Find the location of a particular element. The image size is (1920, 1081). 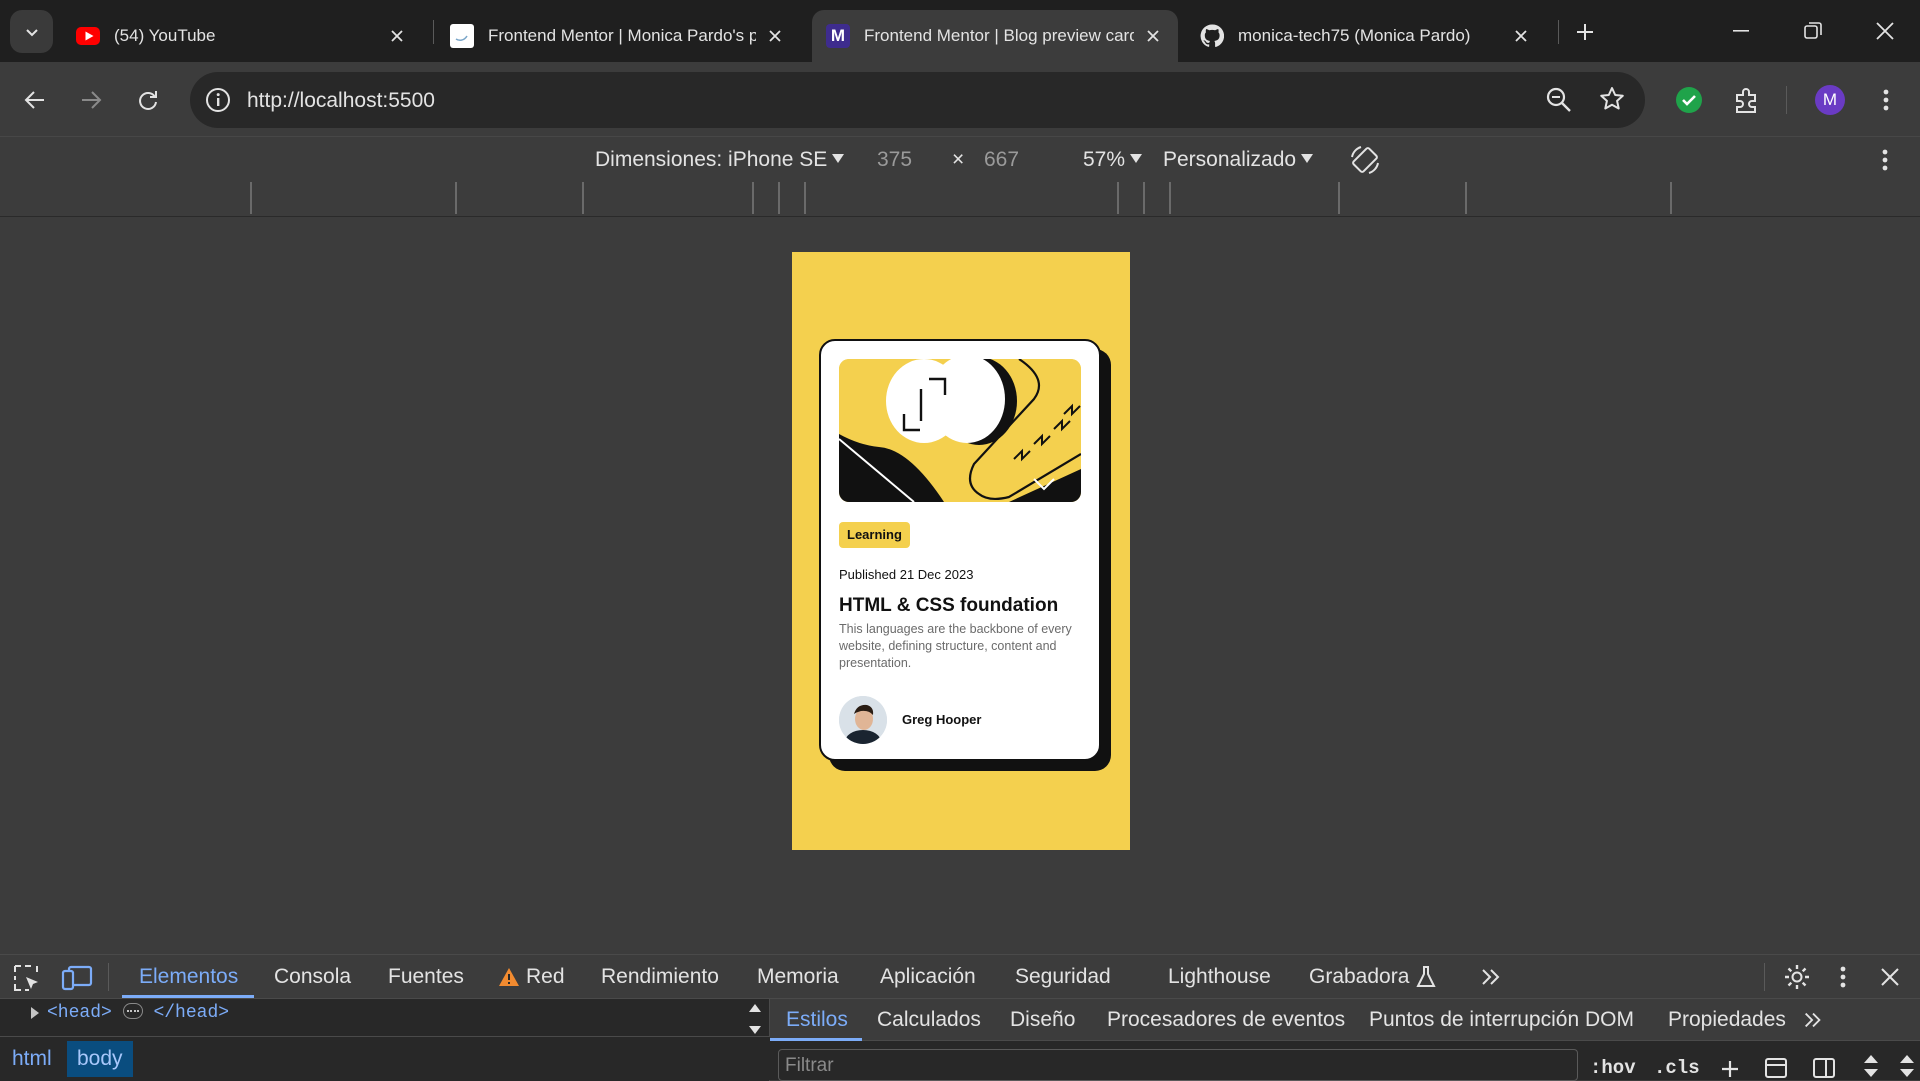

hover-state-toggle: :hov is located at coordinates (1613, 1068).